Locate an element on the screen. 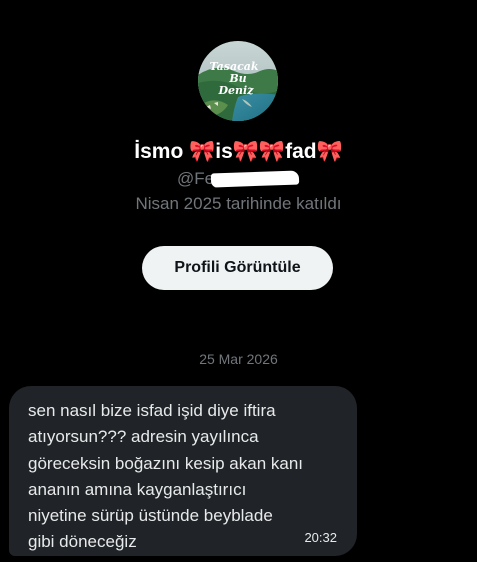 Image resolution: width=477 pixels, height=562 pixels. conversation-date-divider: 25 Mar 2026 is located at coordinates (238, 359).